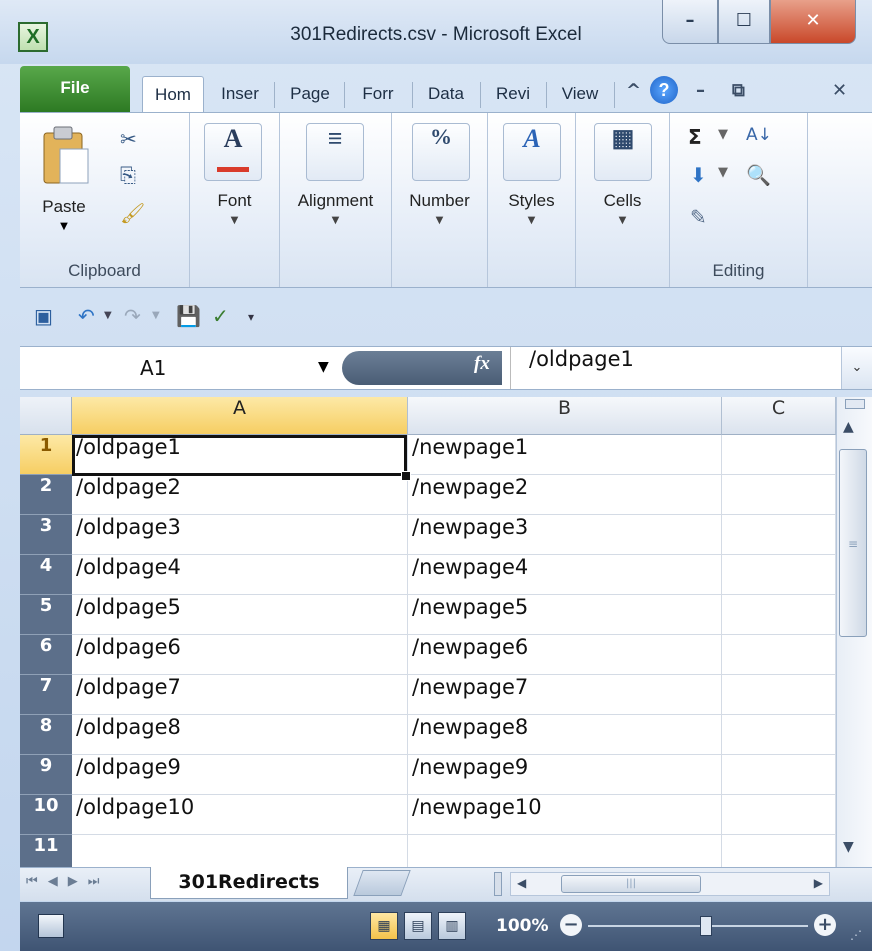 The image size is (872, 951). I want to click on row-header: 2, so click(46, 495).